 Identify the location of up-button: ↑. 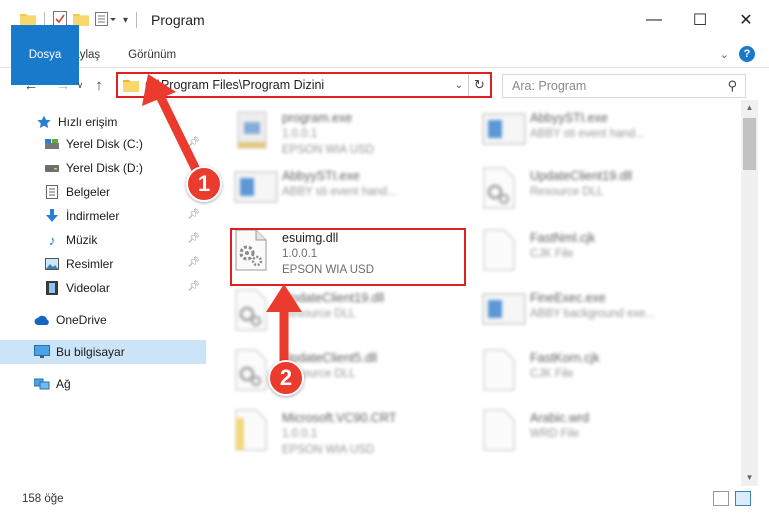
(99, 85).